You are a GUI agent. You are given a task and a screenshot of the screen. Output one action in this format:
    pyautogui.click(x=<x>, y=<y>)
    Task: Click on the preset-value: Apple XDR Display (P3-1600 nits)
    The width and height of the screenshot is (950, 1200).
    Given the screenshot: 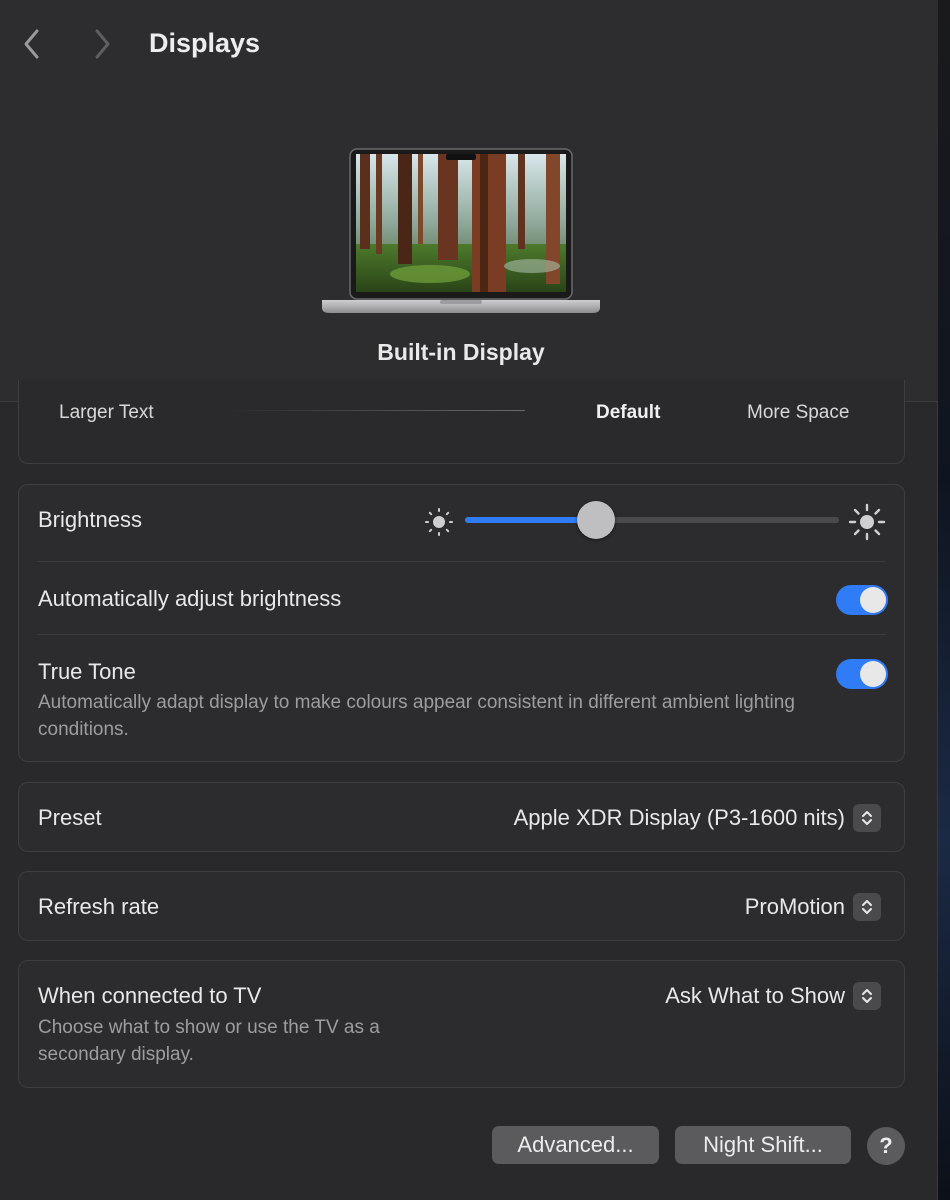 What is the action you would take?
    pyautogui.click(x=679, y=817)
    